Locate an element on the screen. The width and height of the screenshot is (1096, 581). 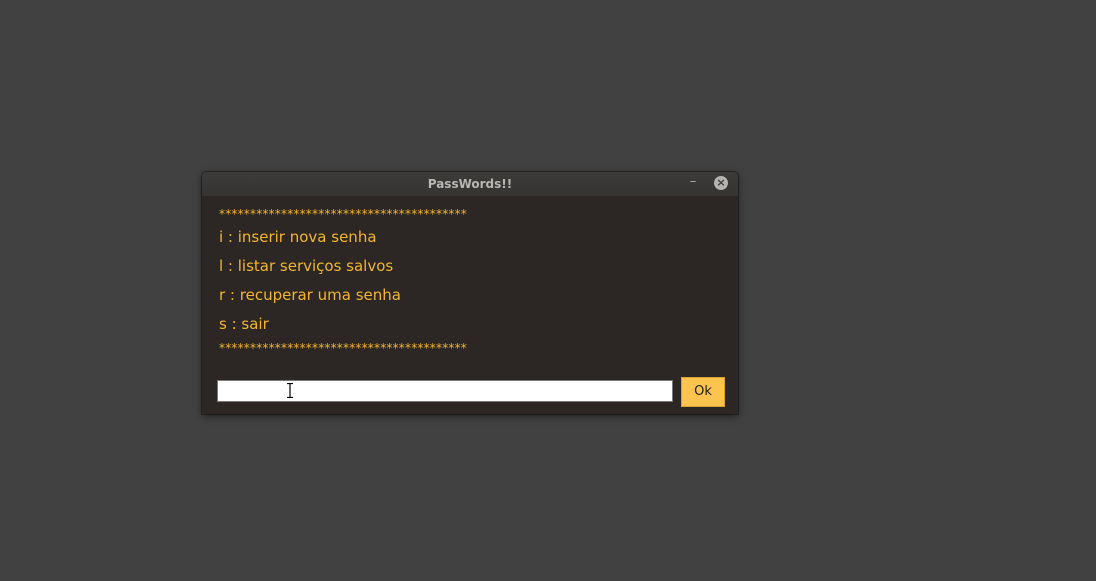
ok-button: Ok is located at coordinates (703, 392).